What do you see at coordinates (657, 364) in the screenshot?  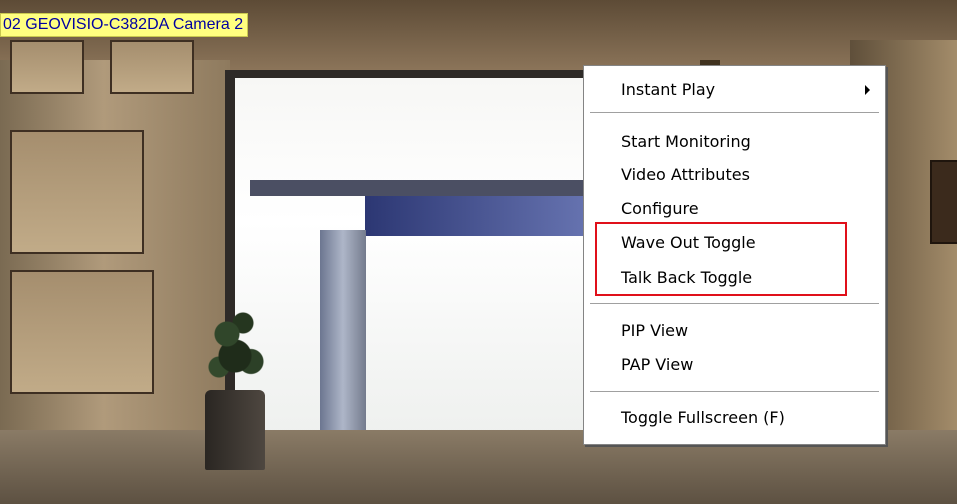 I see `menu-item-label: PAP View` at bounding box center [657, 364].